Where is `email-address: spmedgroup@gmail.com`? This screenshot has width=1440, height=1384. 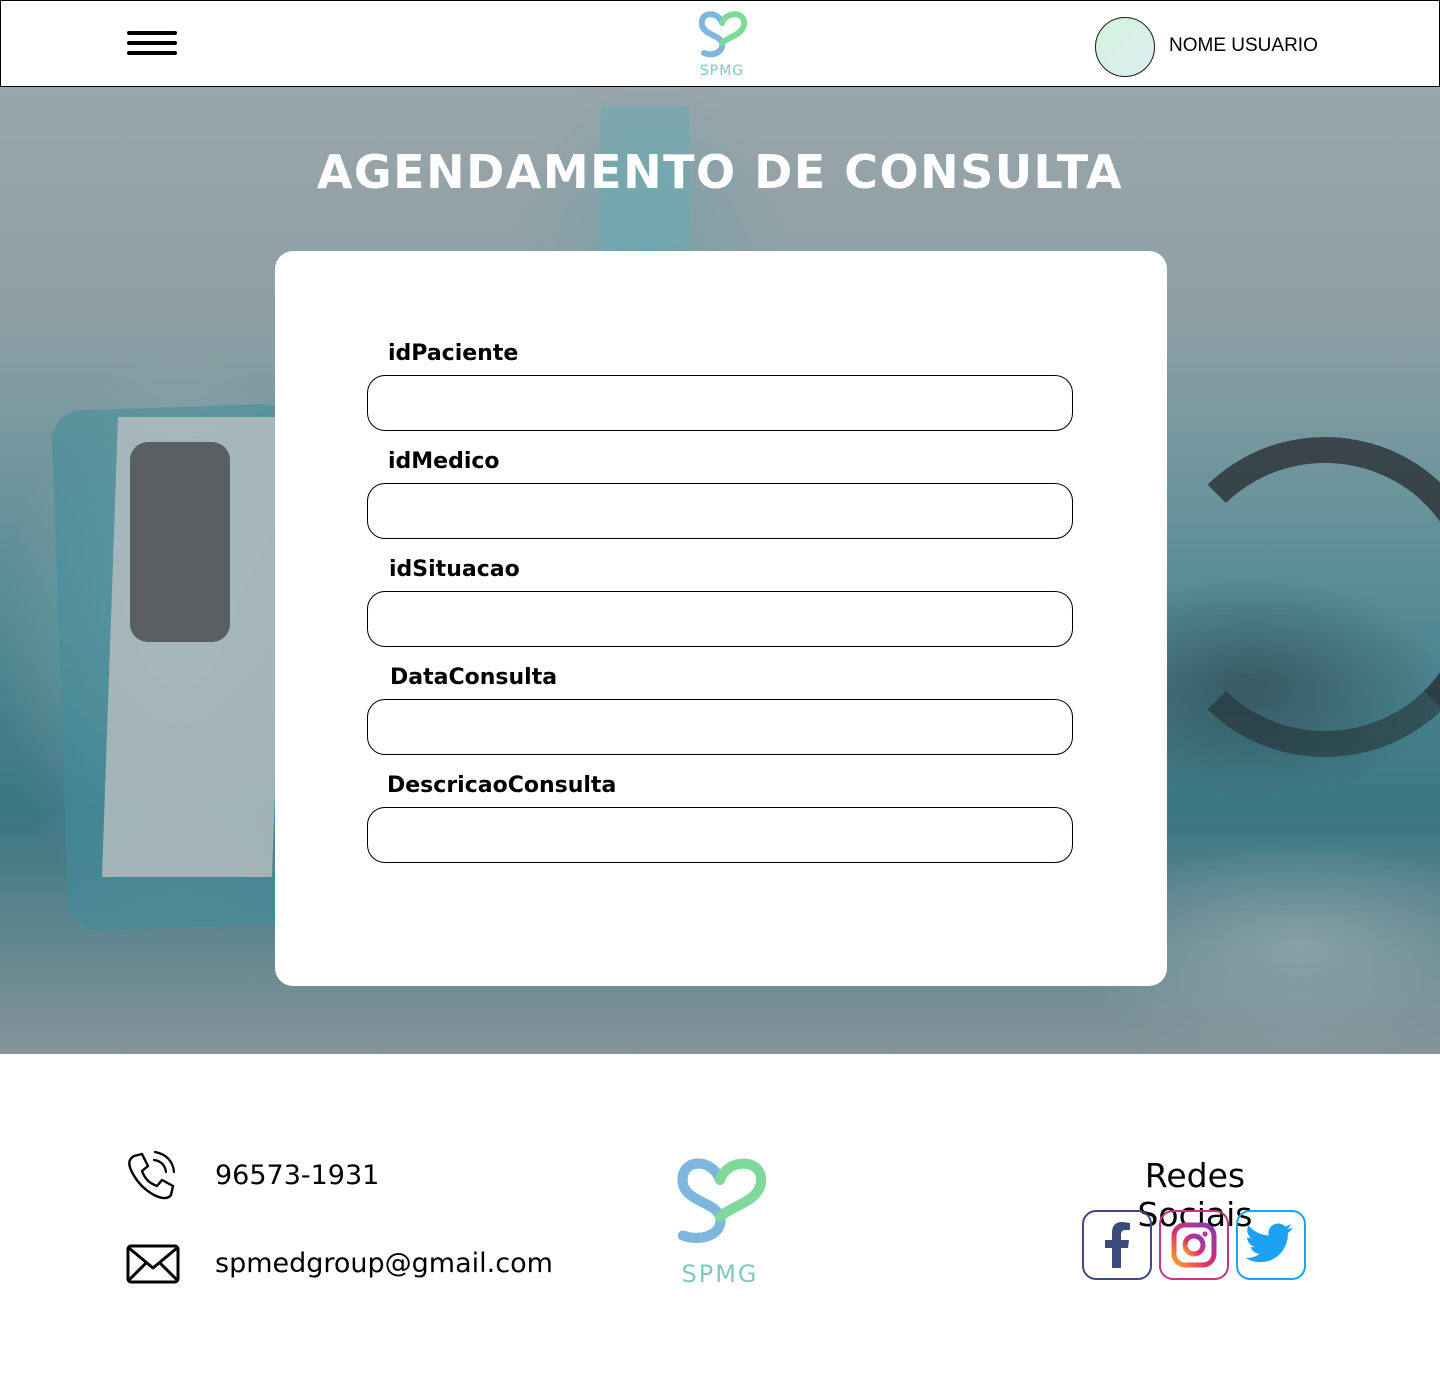
email-address: spmedgroup@gmail.com is located at coordinates (384, 1263).